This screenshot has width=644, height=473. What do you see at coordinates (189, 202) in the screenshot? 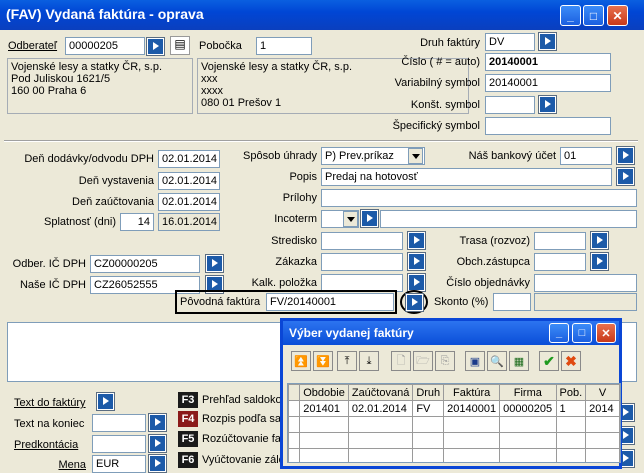
I see `zauctovania-input: 02.01.2014` at bounding box center [189, 202].